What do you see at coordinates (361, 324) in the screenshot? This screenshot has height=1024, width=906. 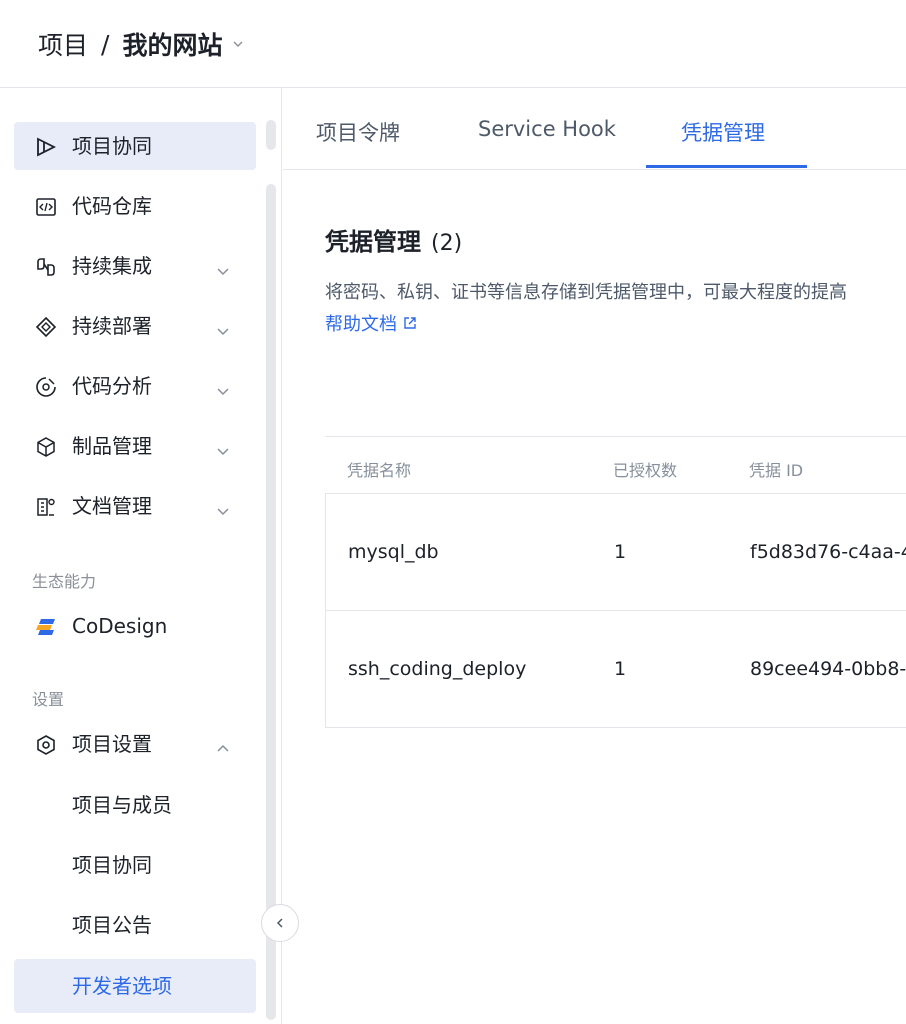 I see `help-link-label: 帮助文档` at bounding box center [361, 324].